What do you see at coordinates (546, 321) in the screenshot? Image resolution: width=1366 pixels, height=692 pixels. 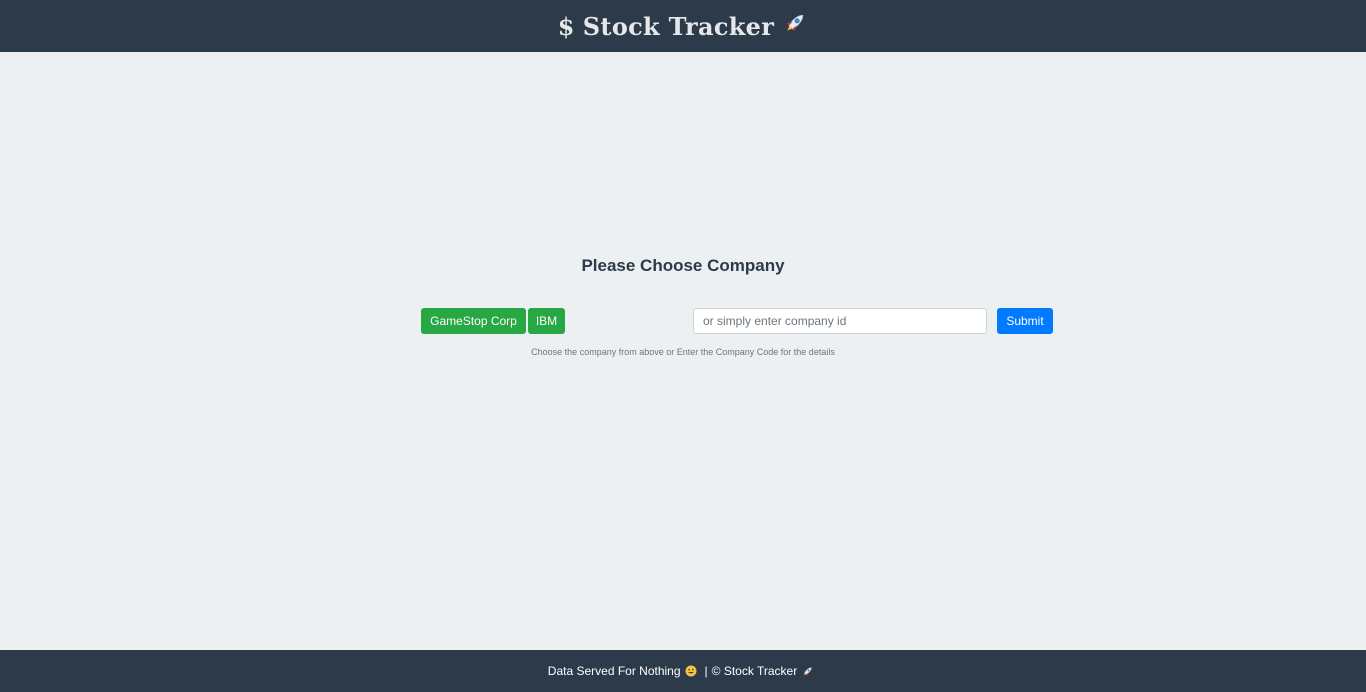 I see `company-button-ibm: IBM` at bounding box center [546, 321].